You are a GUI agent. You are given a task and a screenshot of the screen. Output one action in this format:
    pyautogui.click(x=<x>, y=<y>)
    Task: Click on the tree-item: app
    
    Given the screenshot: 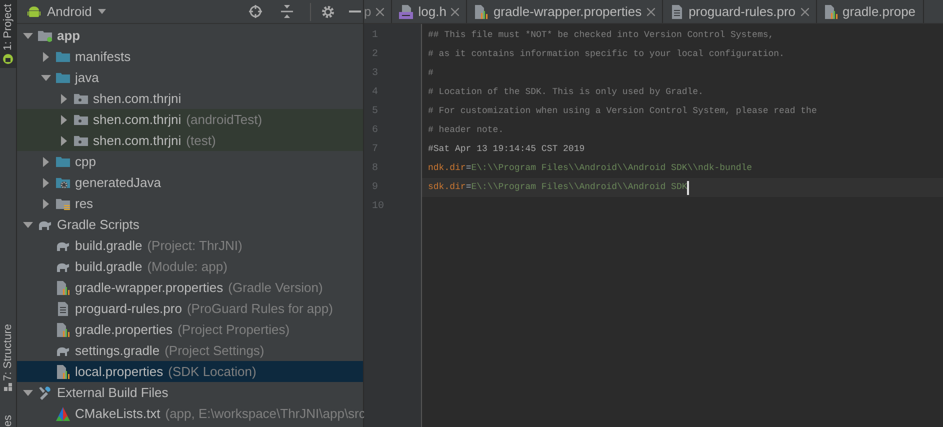 What is the action you would take?
    pyautogui.click(x=190, y=35)
    